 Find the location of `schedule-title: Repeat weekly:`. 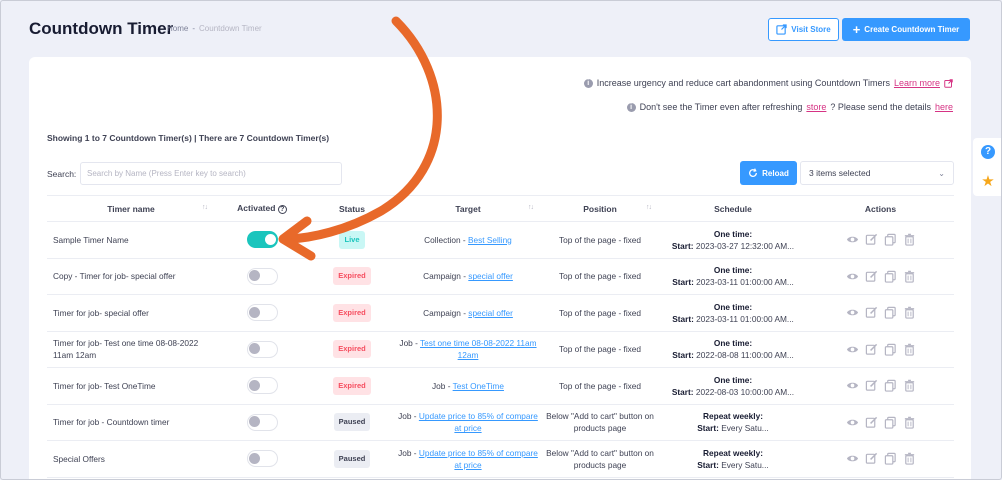

schedule-title: Repeat weekly: is located at coordinates (733, 416).